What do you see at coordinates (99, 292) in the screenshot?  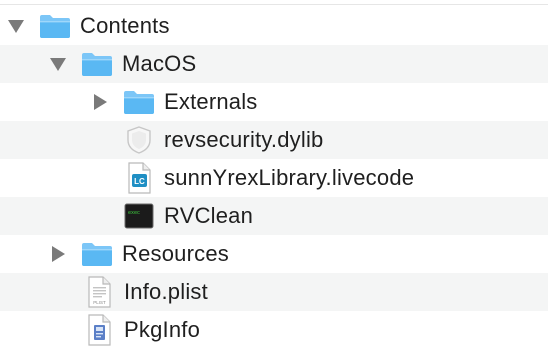 I see `plist-file-icon: PLIST` at bounding box center [99, 292].